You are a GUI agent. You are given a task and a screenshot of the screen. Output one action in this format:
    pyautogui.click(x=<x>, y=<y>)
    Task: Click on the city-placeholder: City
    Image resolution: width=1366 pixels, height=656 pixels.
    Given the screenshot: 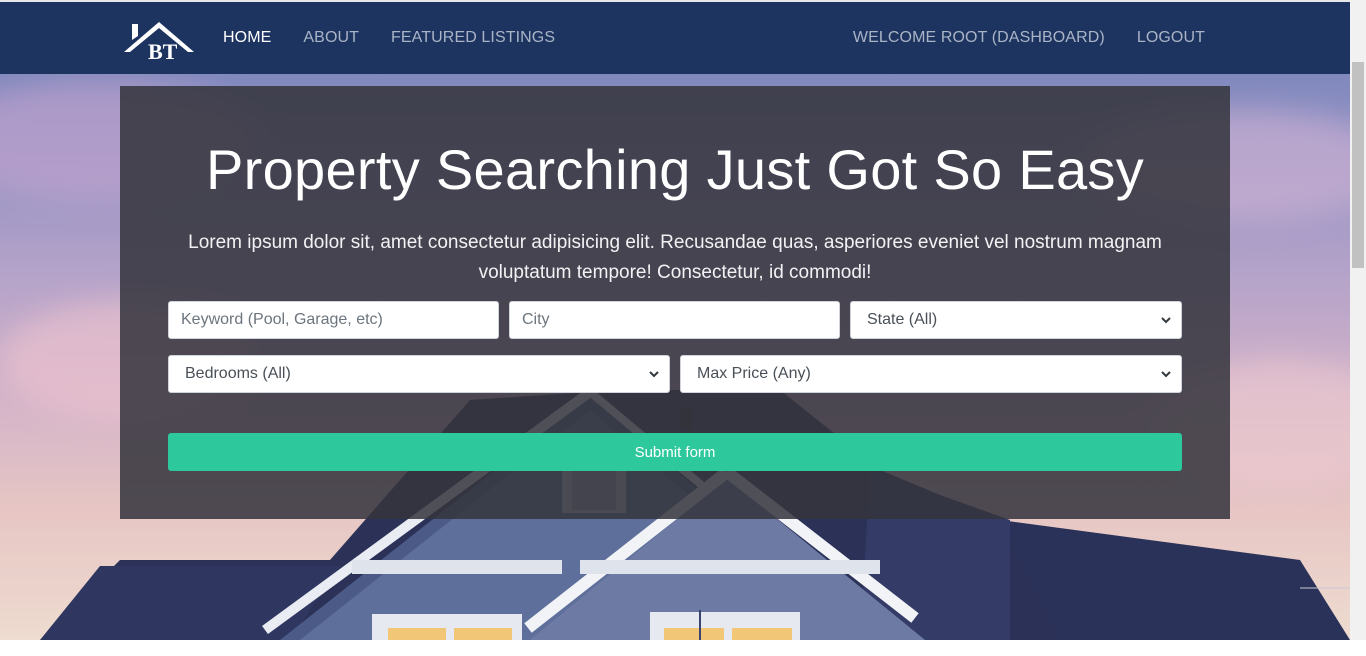 What is the action you would take?
    pyautogui.click(x=536, y=319)
    